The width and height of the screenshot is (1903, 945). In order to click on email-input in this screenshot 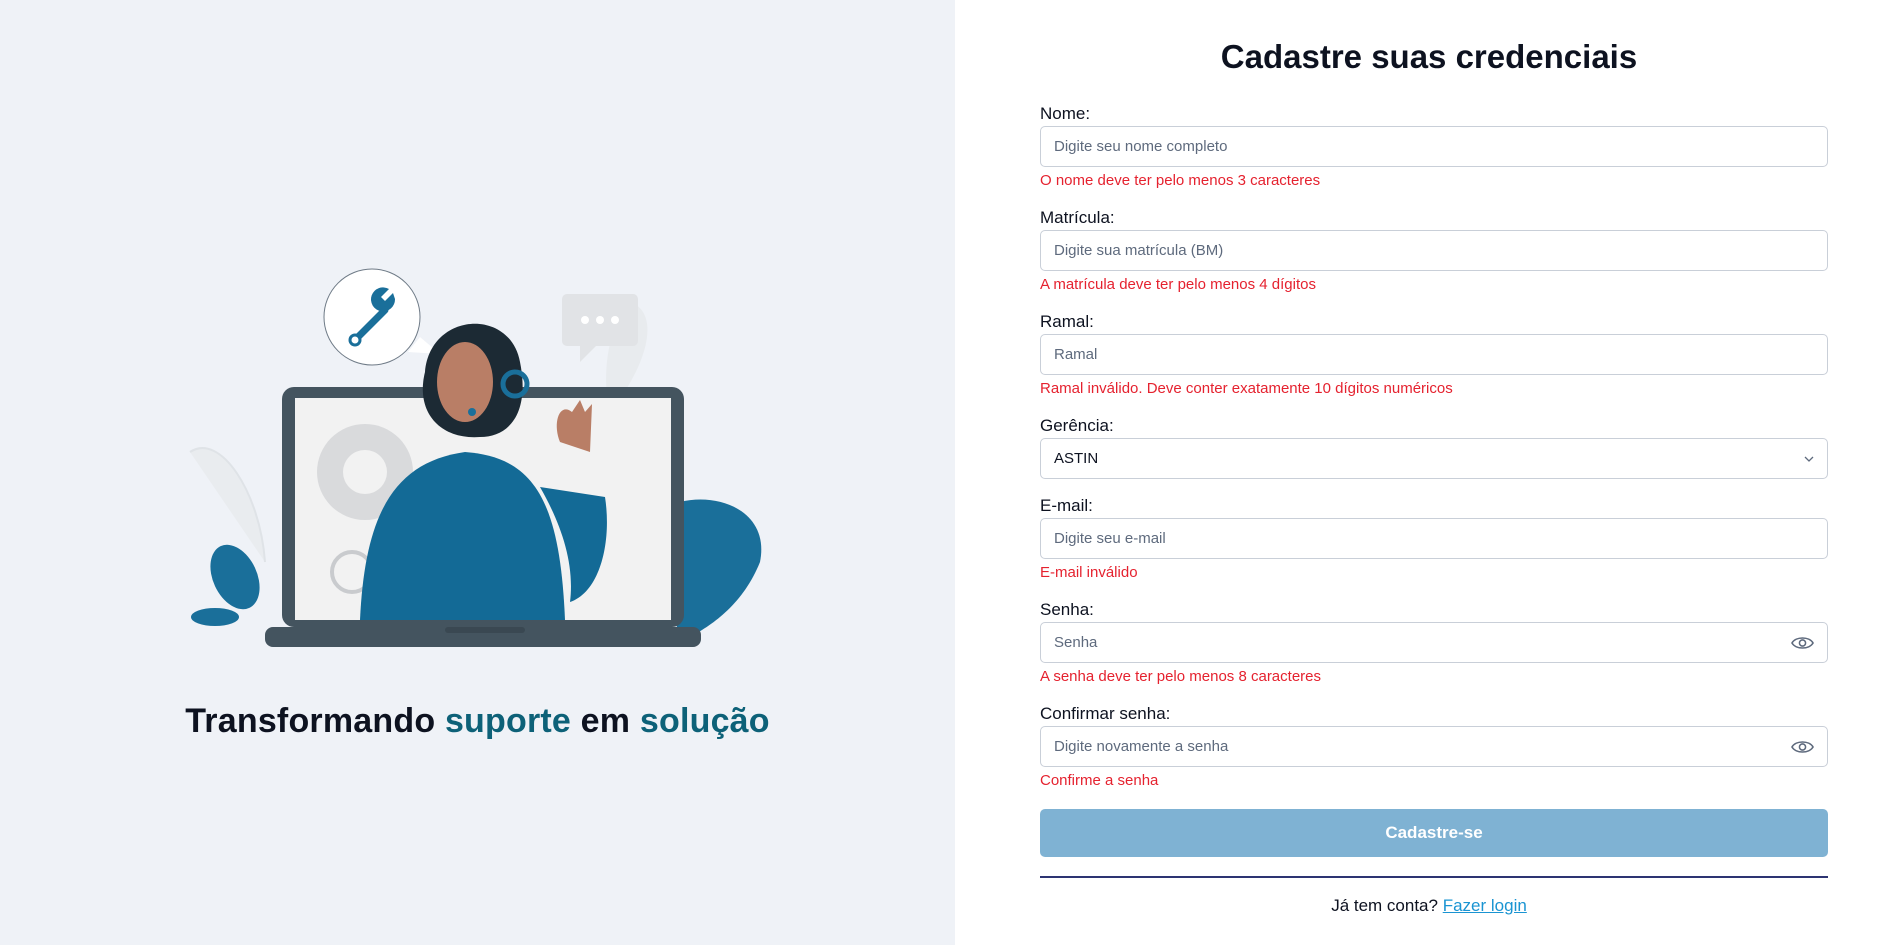, I will do `click(1434, 538)`.